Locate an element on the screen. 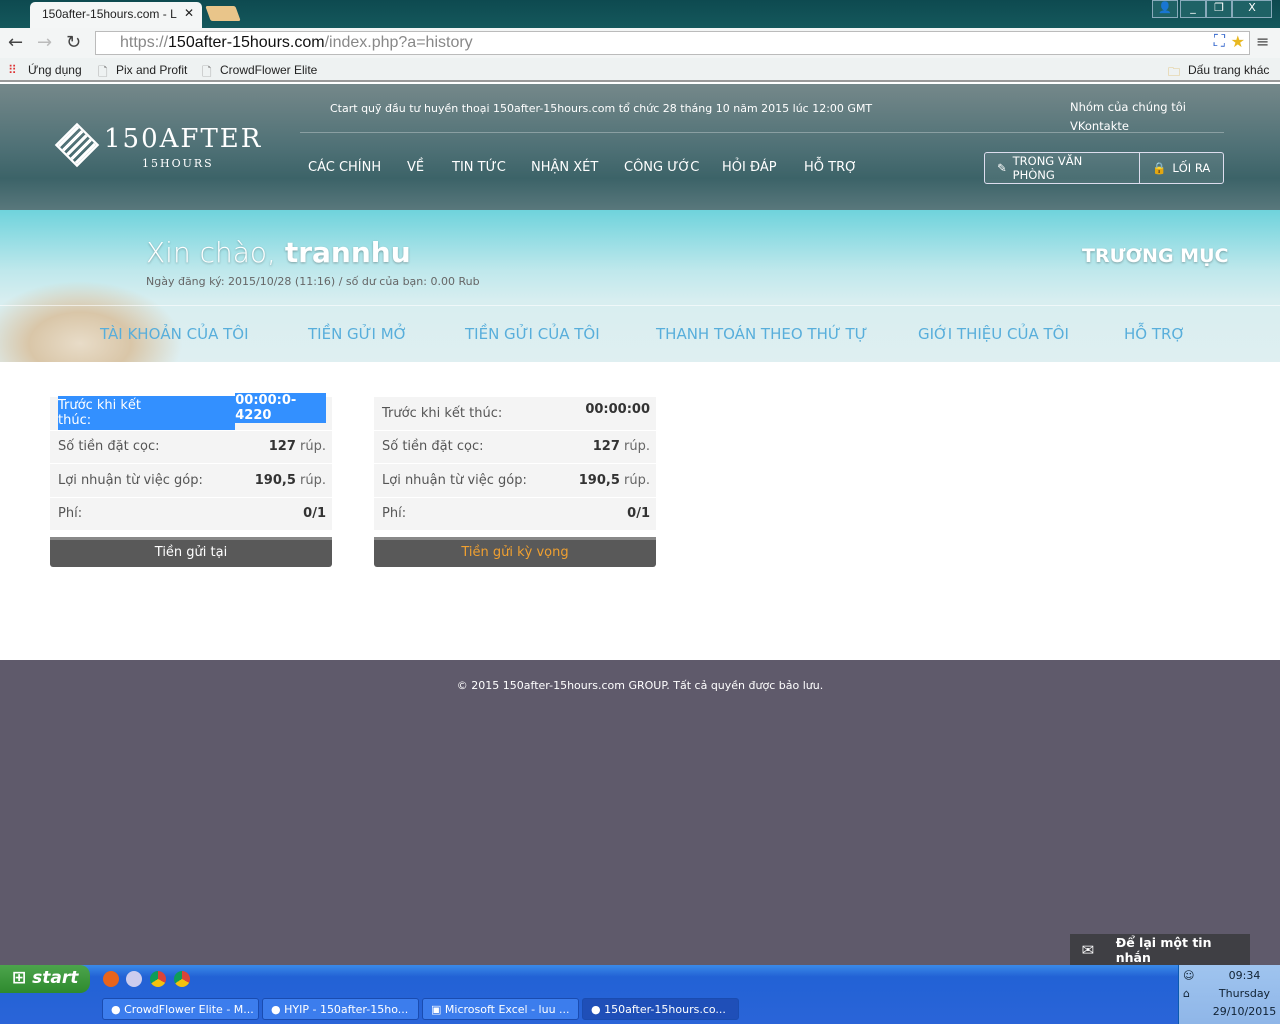 This screenshot has height=1024, width=1280. user-icon: 👤 is located at coordinates (1165, 9).